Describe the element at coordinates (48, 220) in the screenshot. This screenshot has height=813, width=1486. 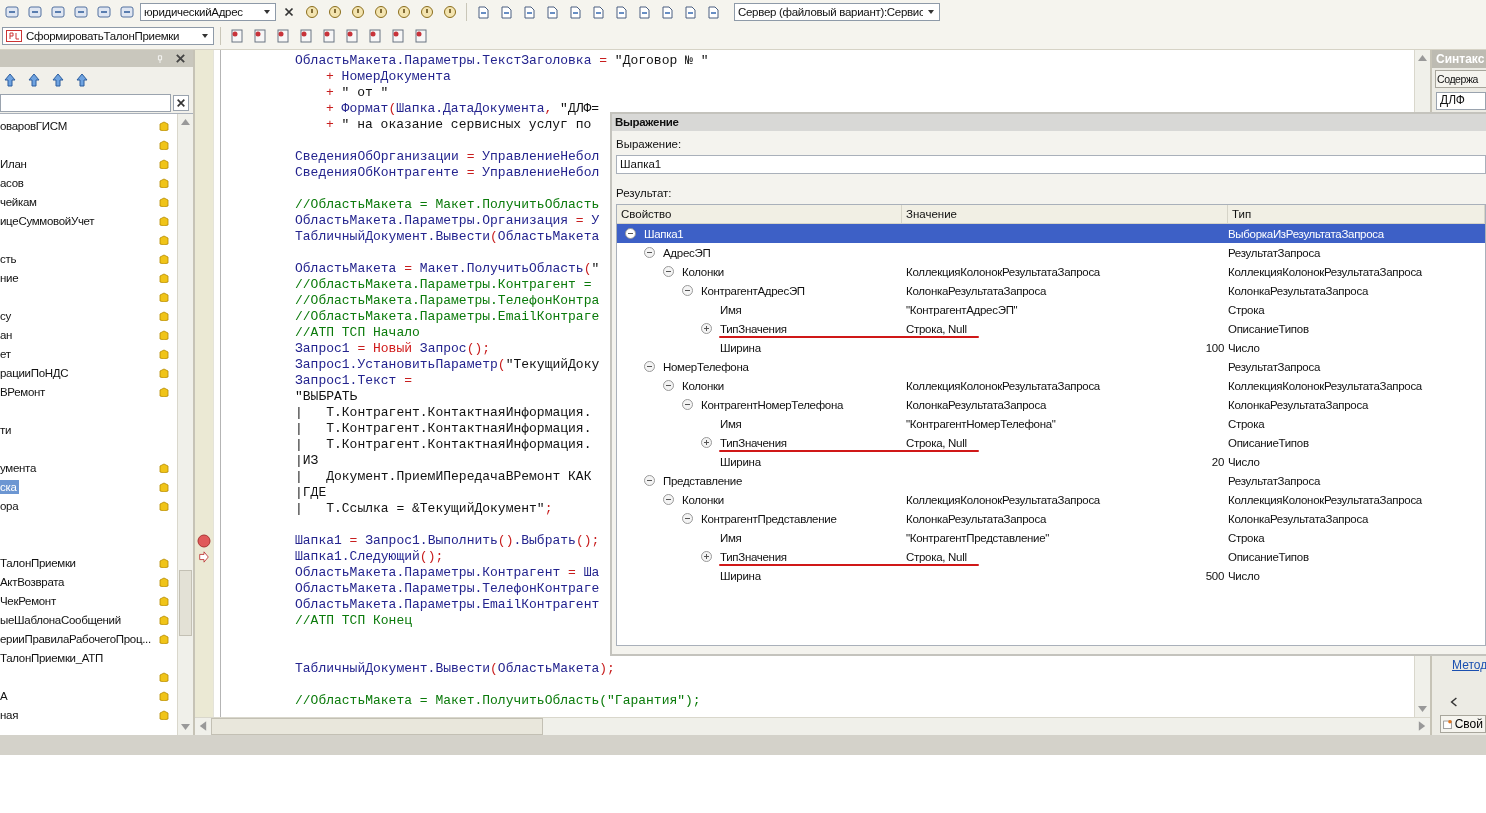
I see `tree-item: ицеСуммовойУчет` at that location.